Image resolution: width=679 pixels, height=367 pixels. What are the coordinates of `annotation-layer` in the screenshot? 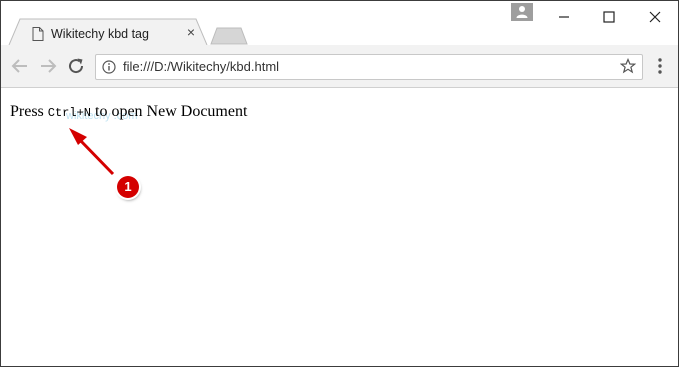 It's located at (92, 152).